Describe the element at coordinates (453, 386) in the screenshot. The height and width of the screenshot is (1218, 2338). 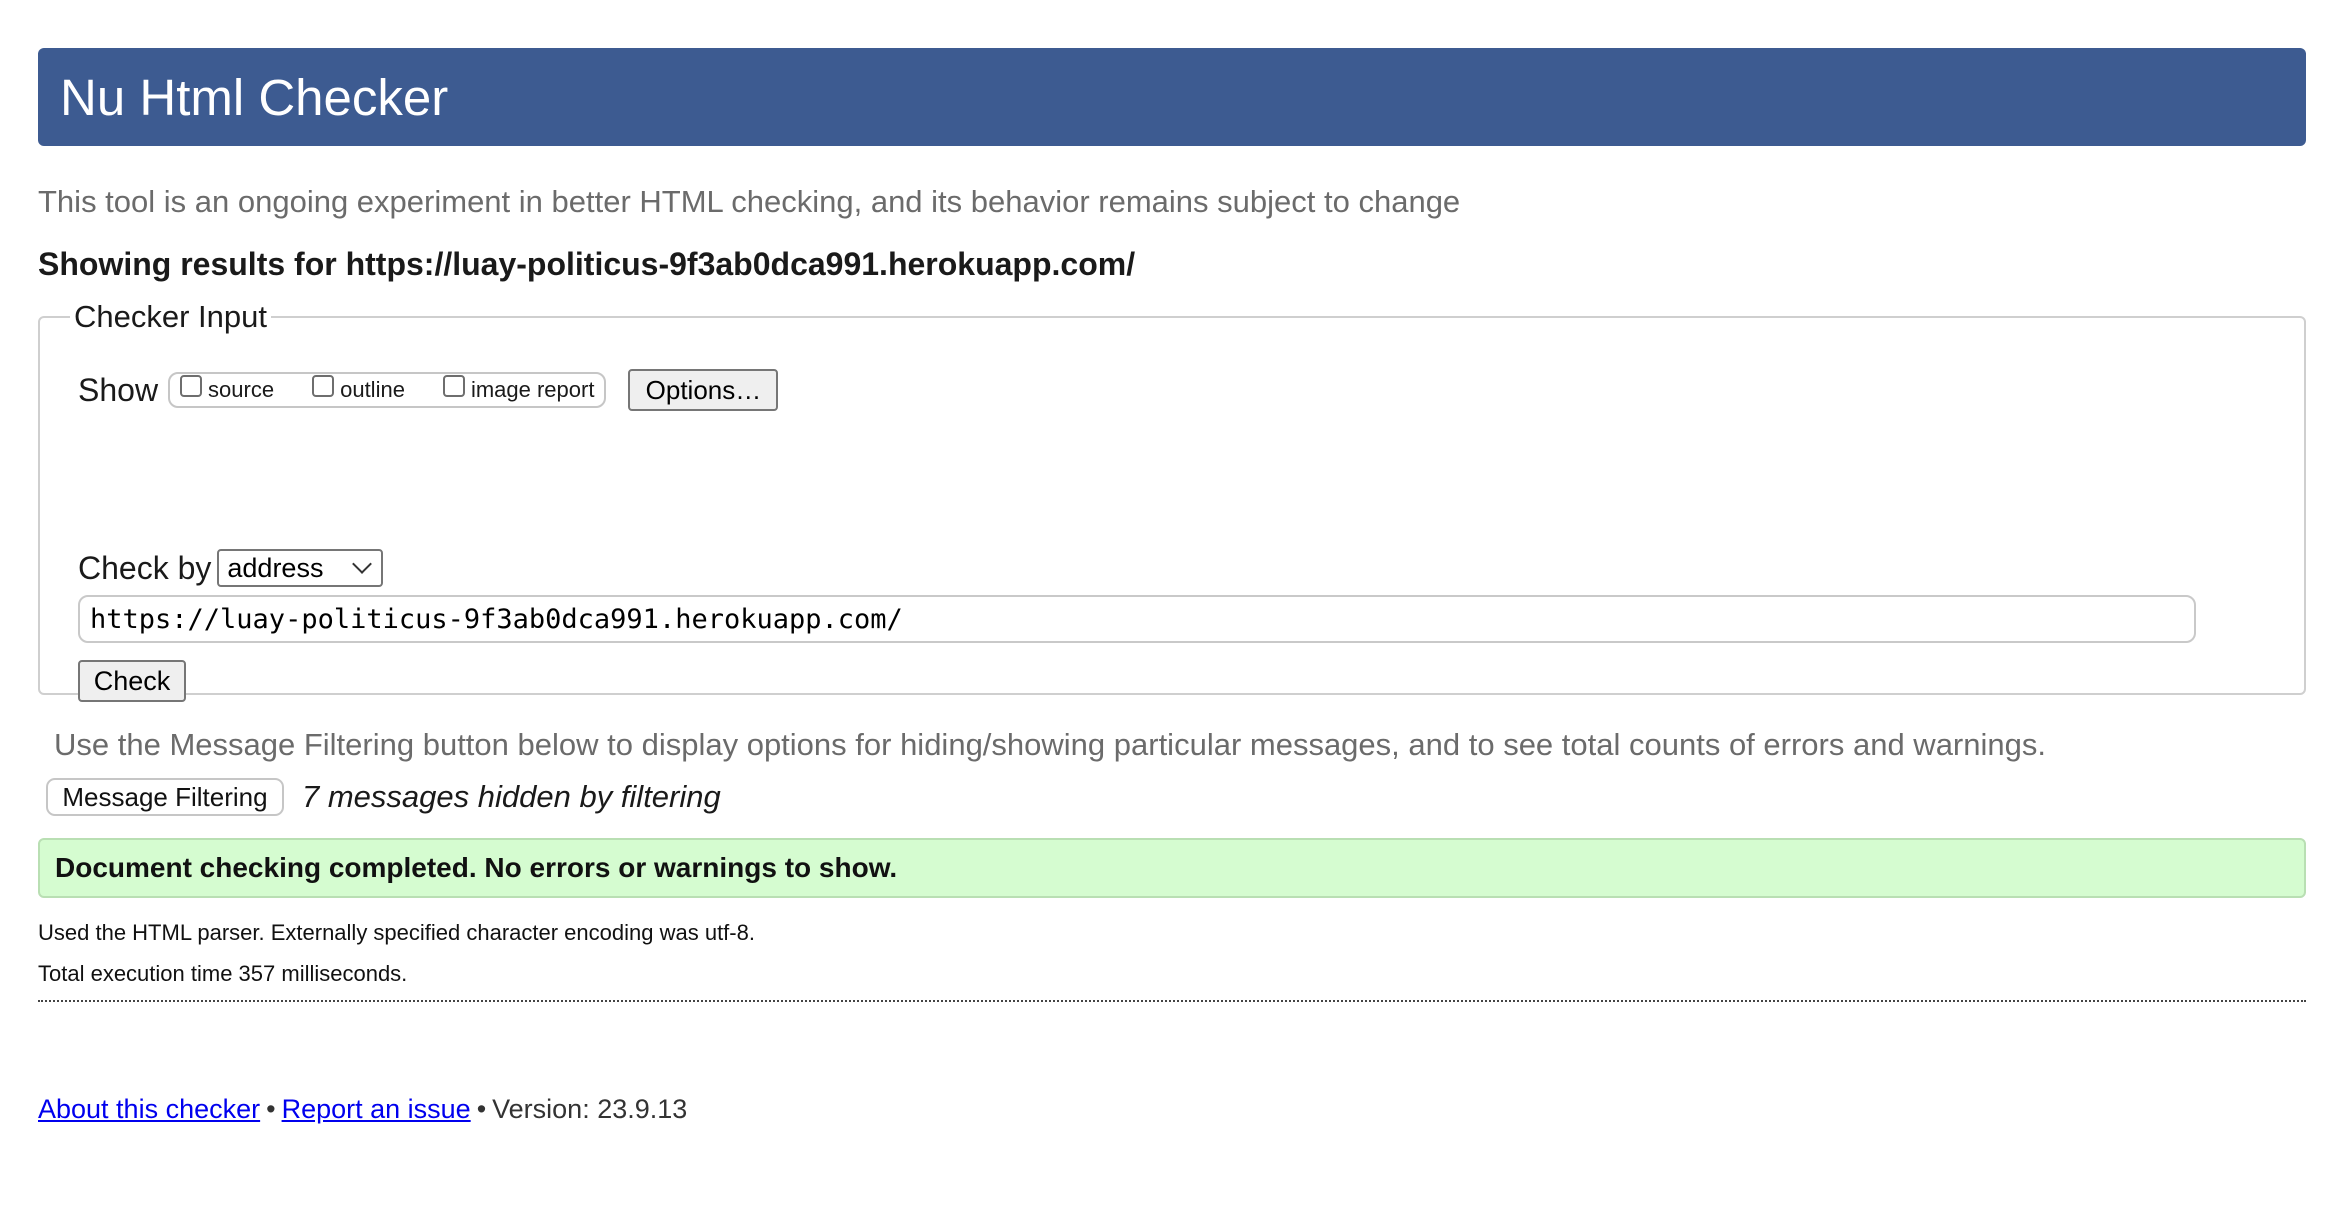
I see `image-report-checkbox` at that location.